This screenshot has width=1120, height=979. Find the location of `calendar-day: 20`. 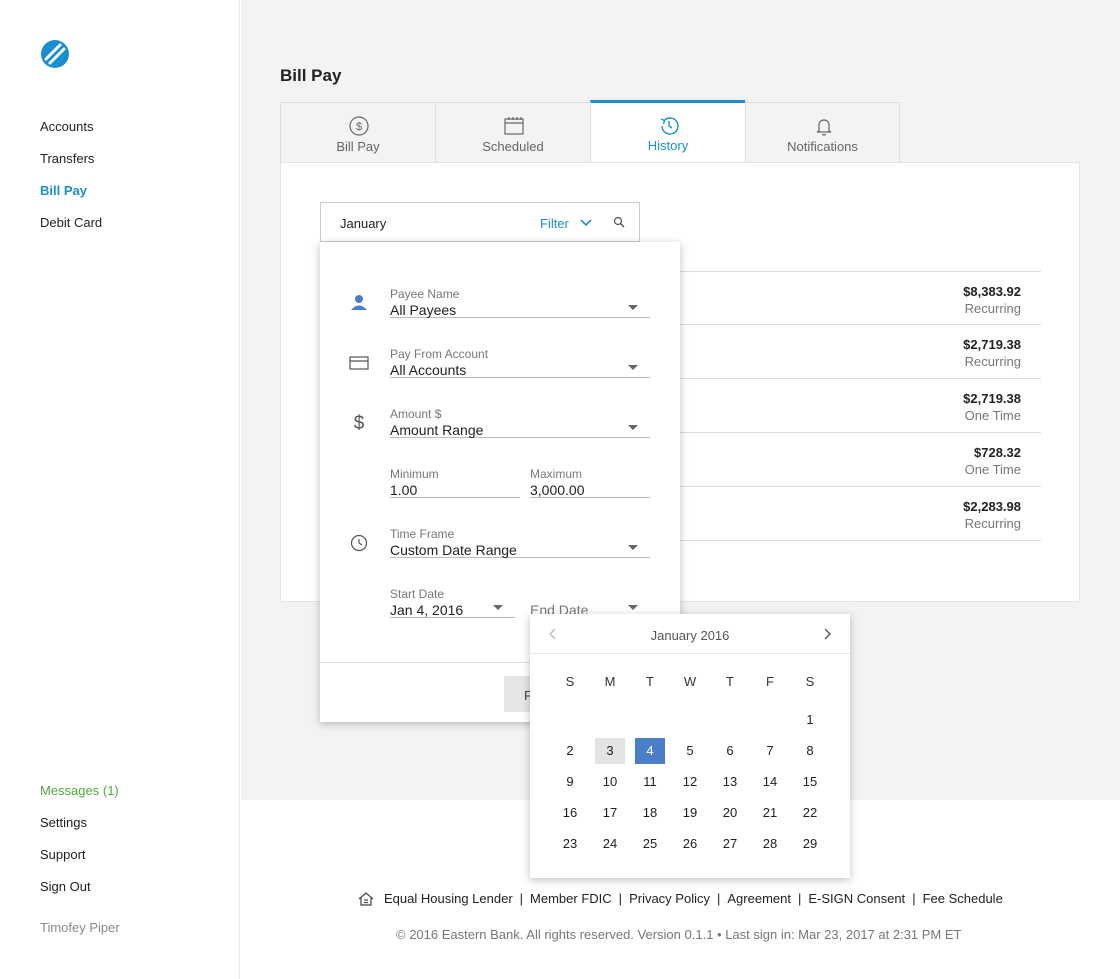

calendar-day: 20 is located at coordinates (730, 812).